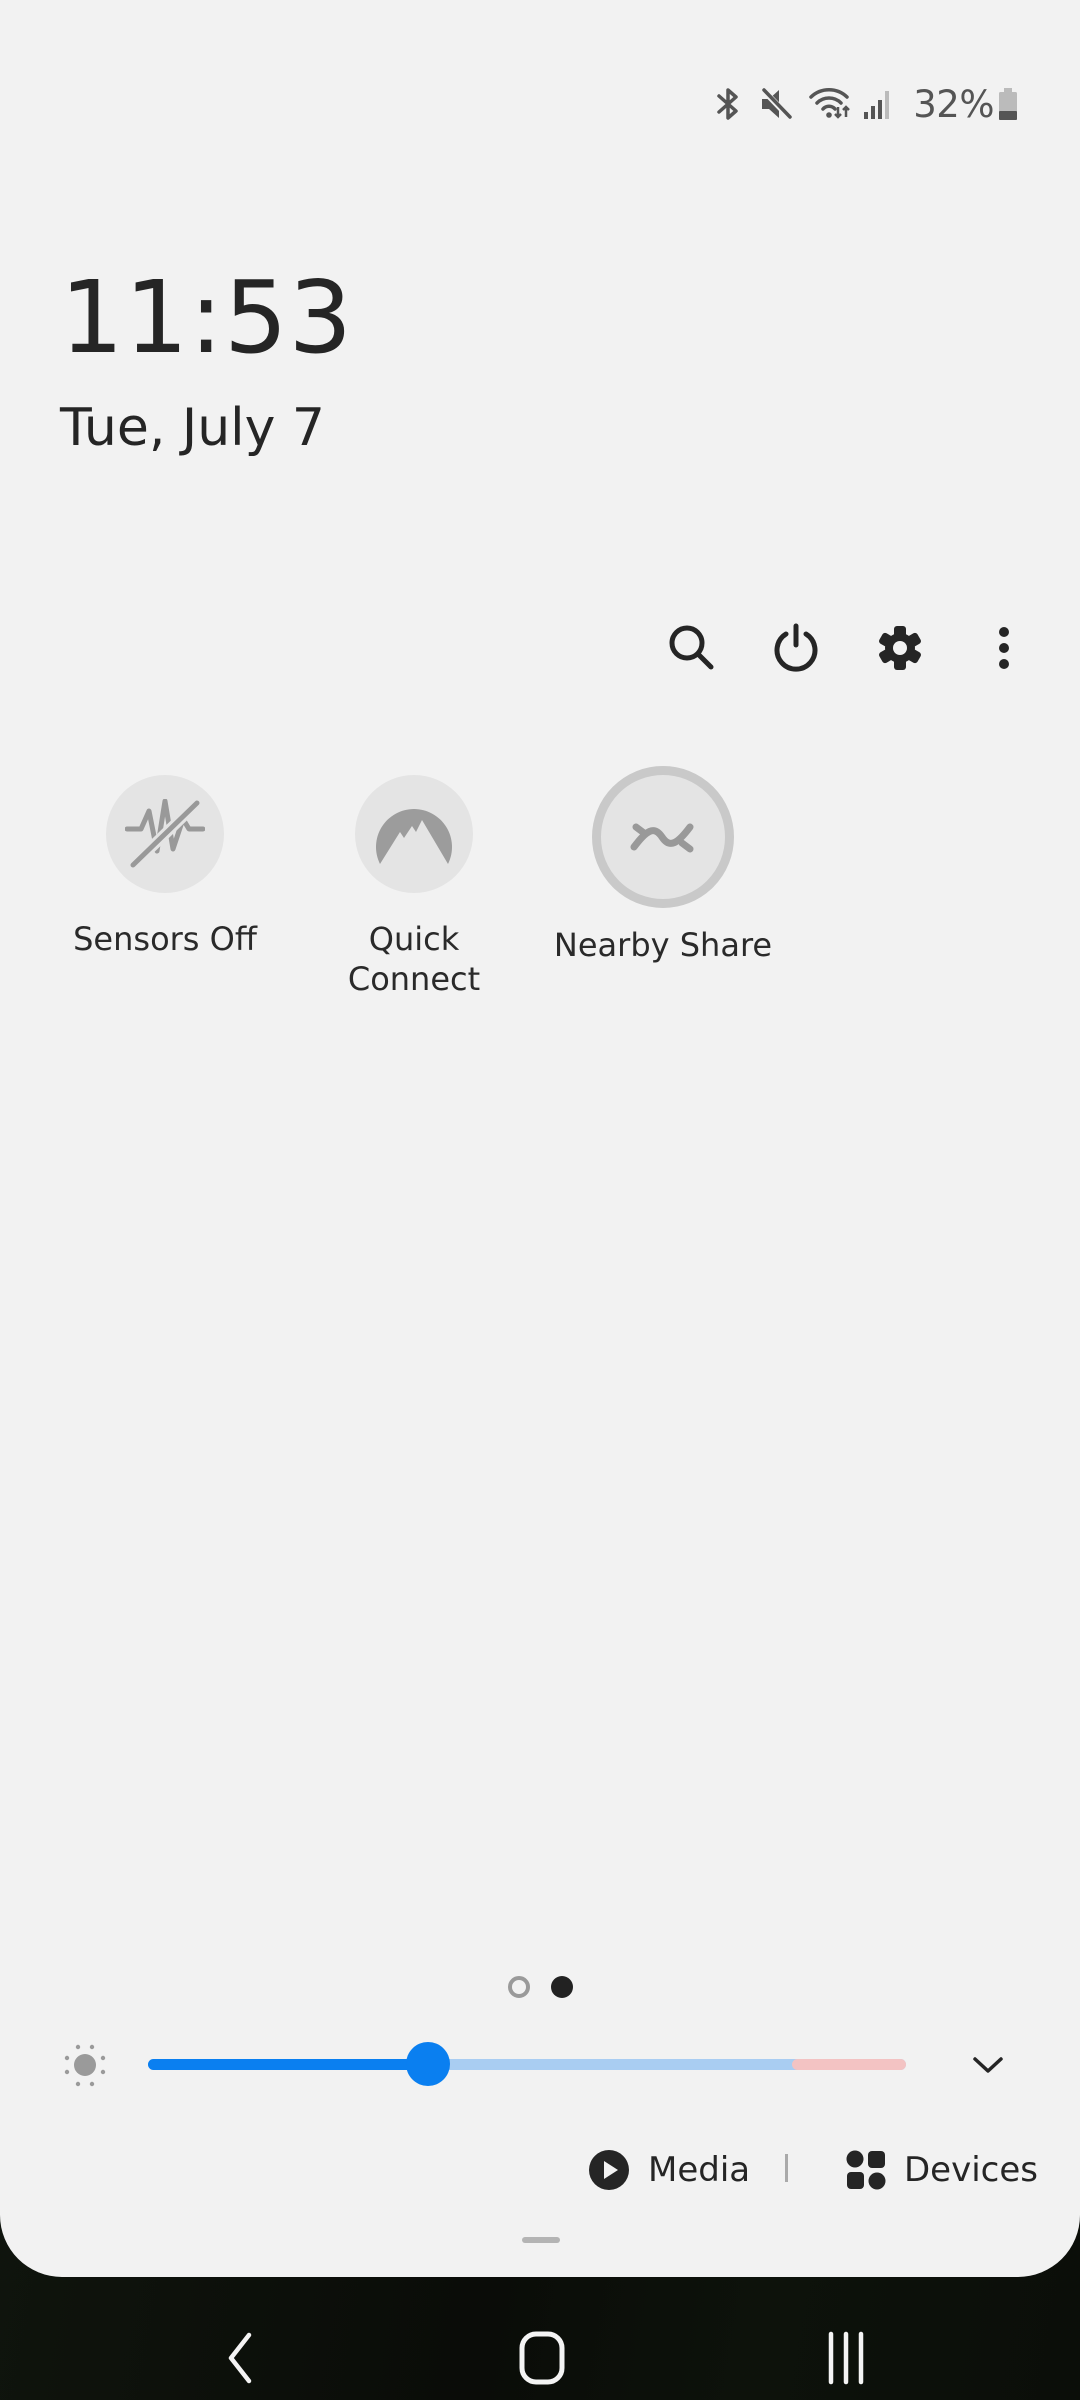 The image size is (1080, 2400). I want to click on brightness-extra-track, so click(849, 2064).